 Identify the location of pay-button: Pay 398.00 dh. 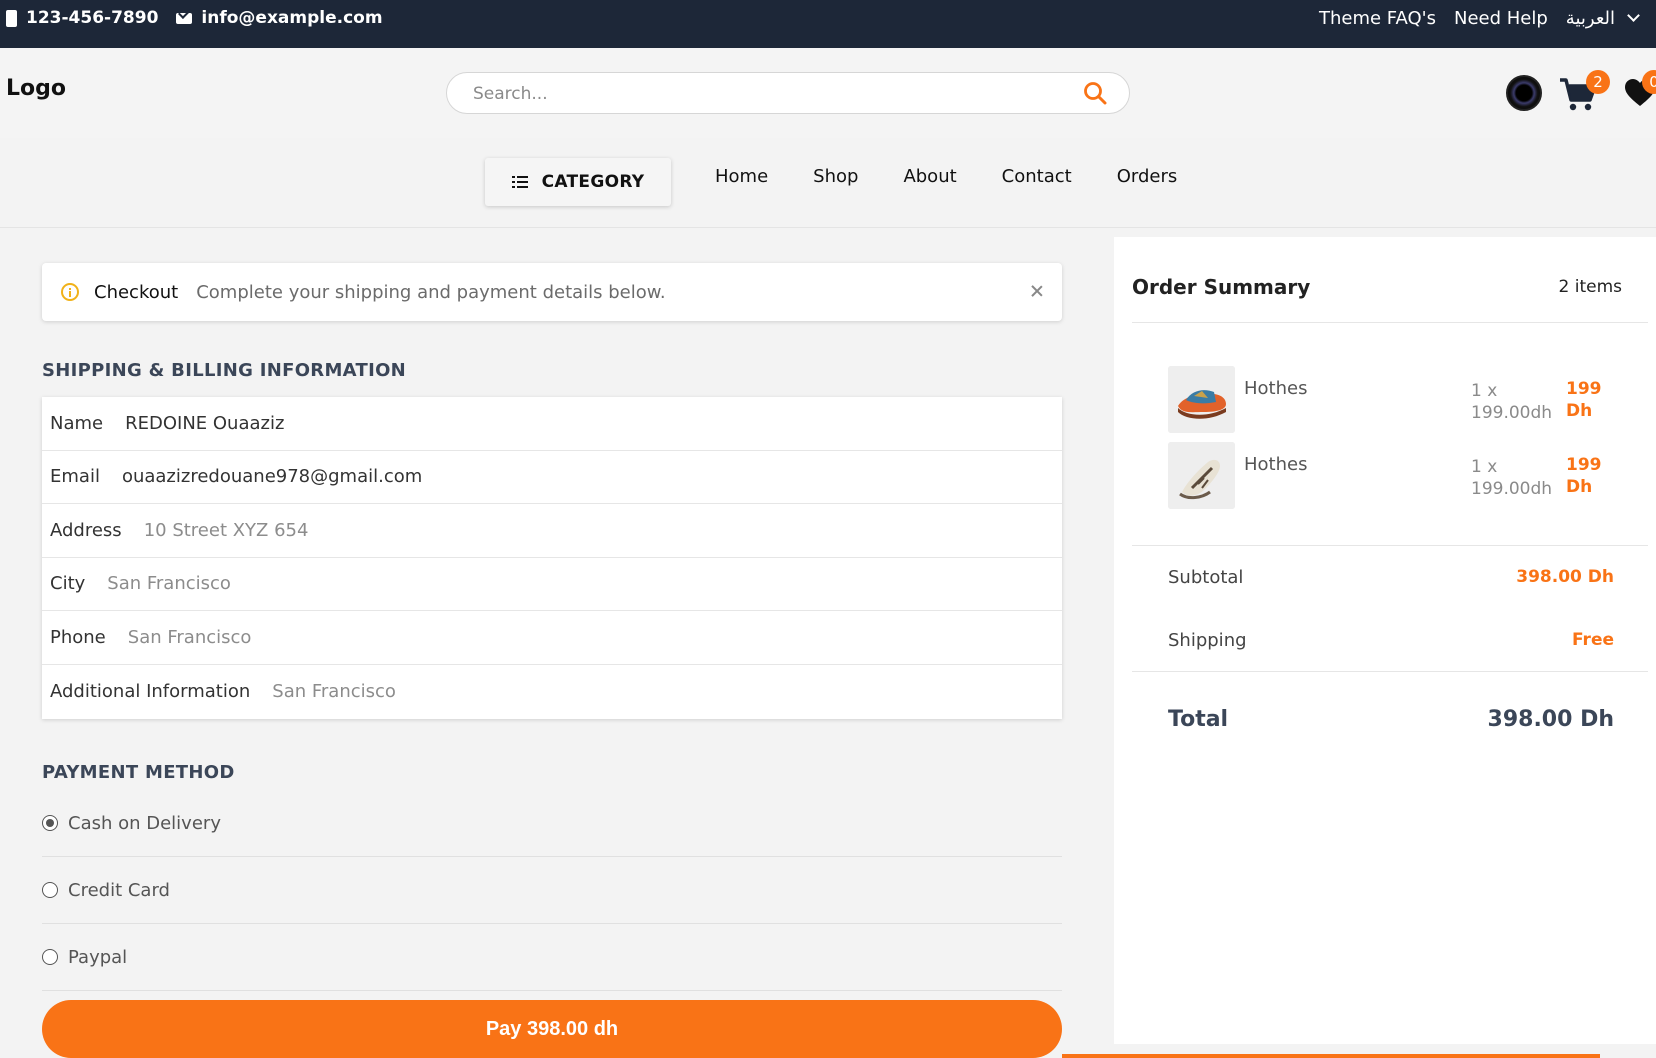
(552, 1029).